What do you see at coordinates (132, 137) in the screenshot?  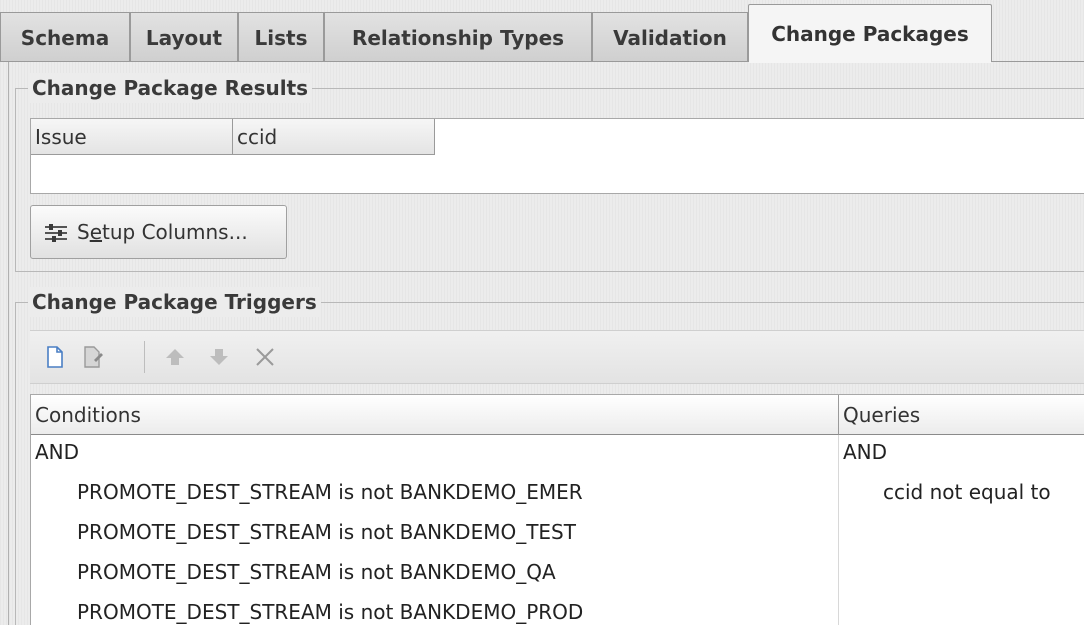 I see `results-column-issue: Issue` at bounding box center [132, 137].